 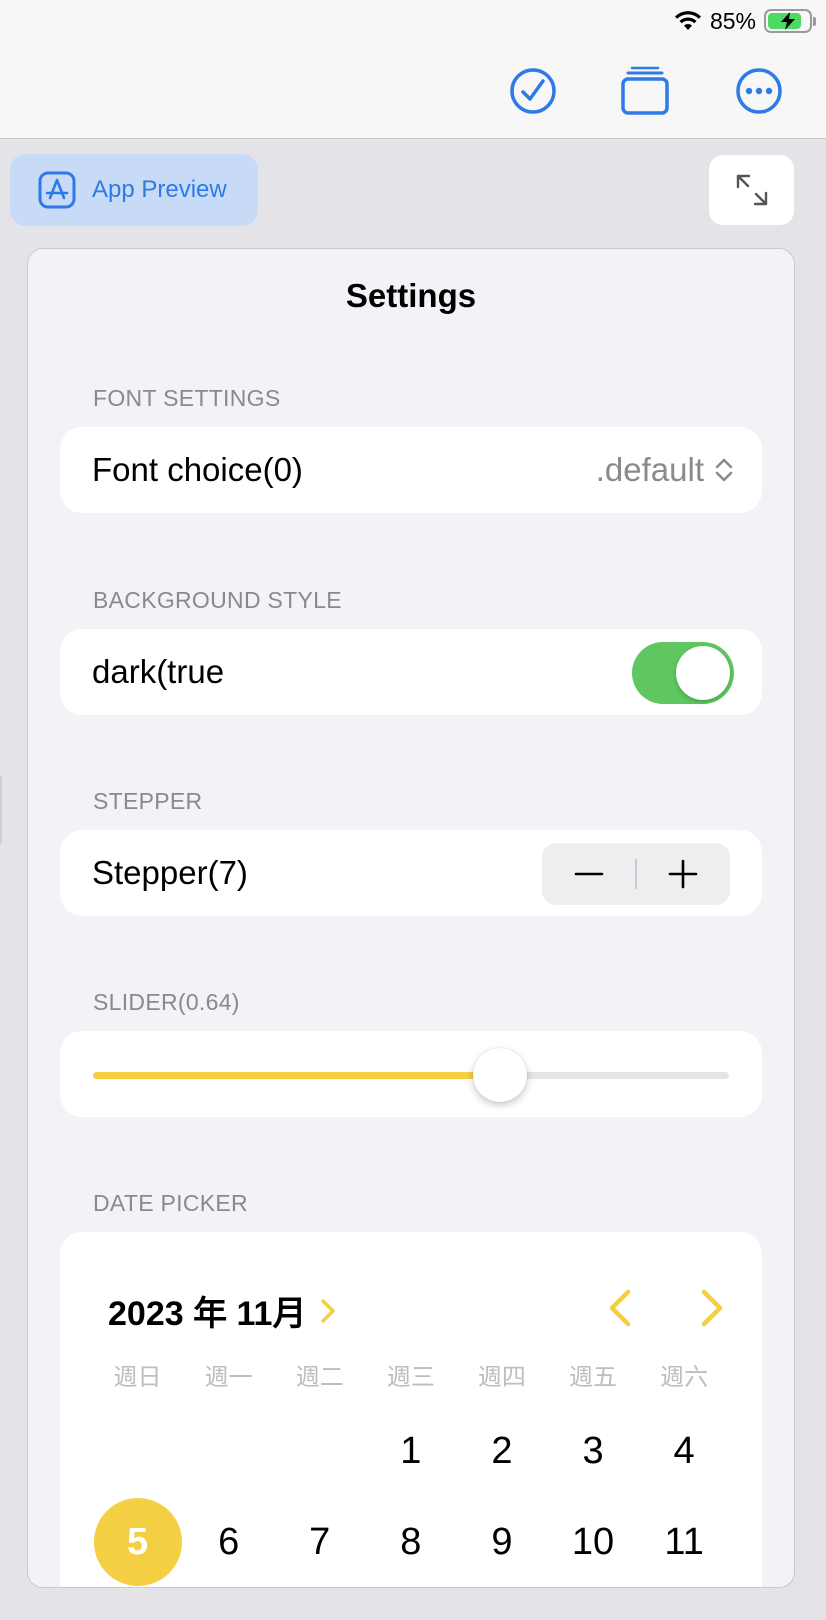 I want to click on minus-icon, so click(x=589, y=874).